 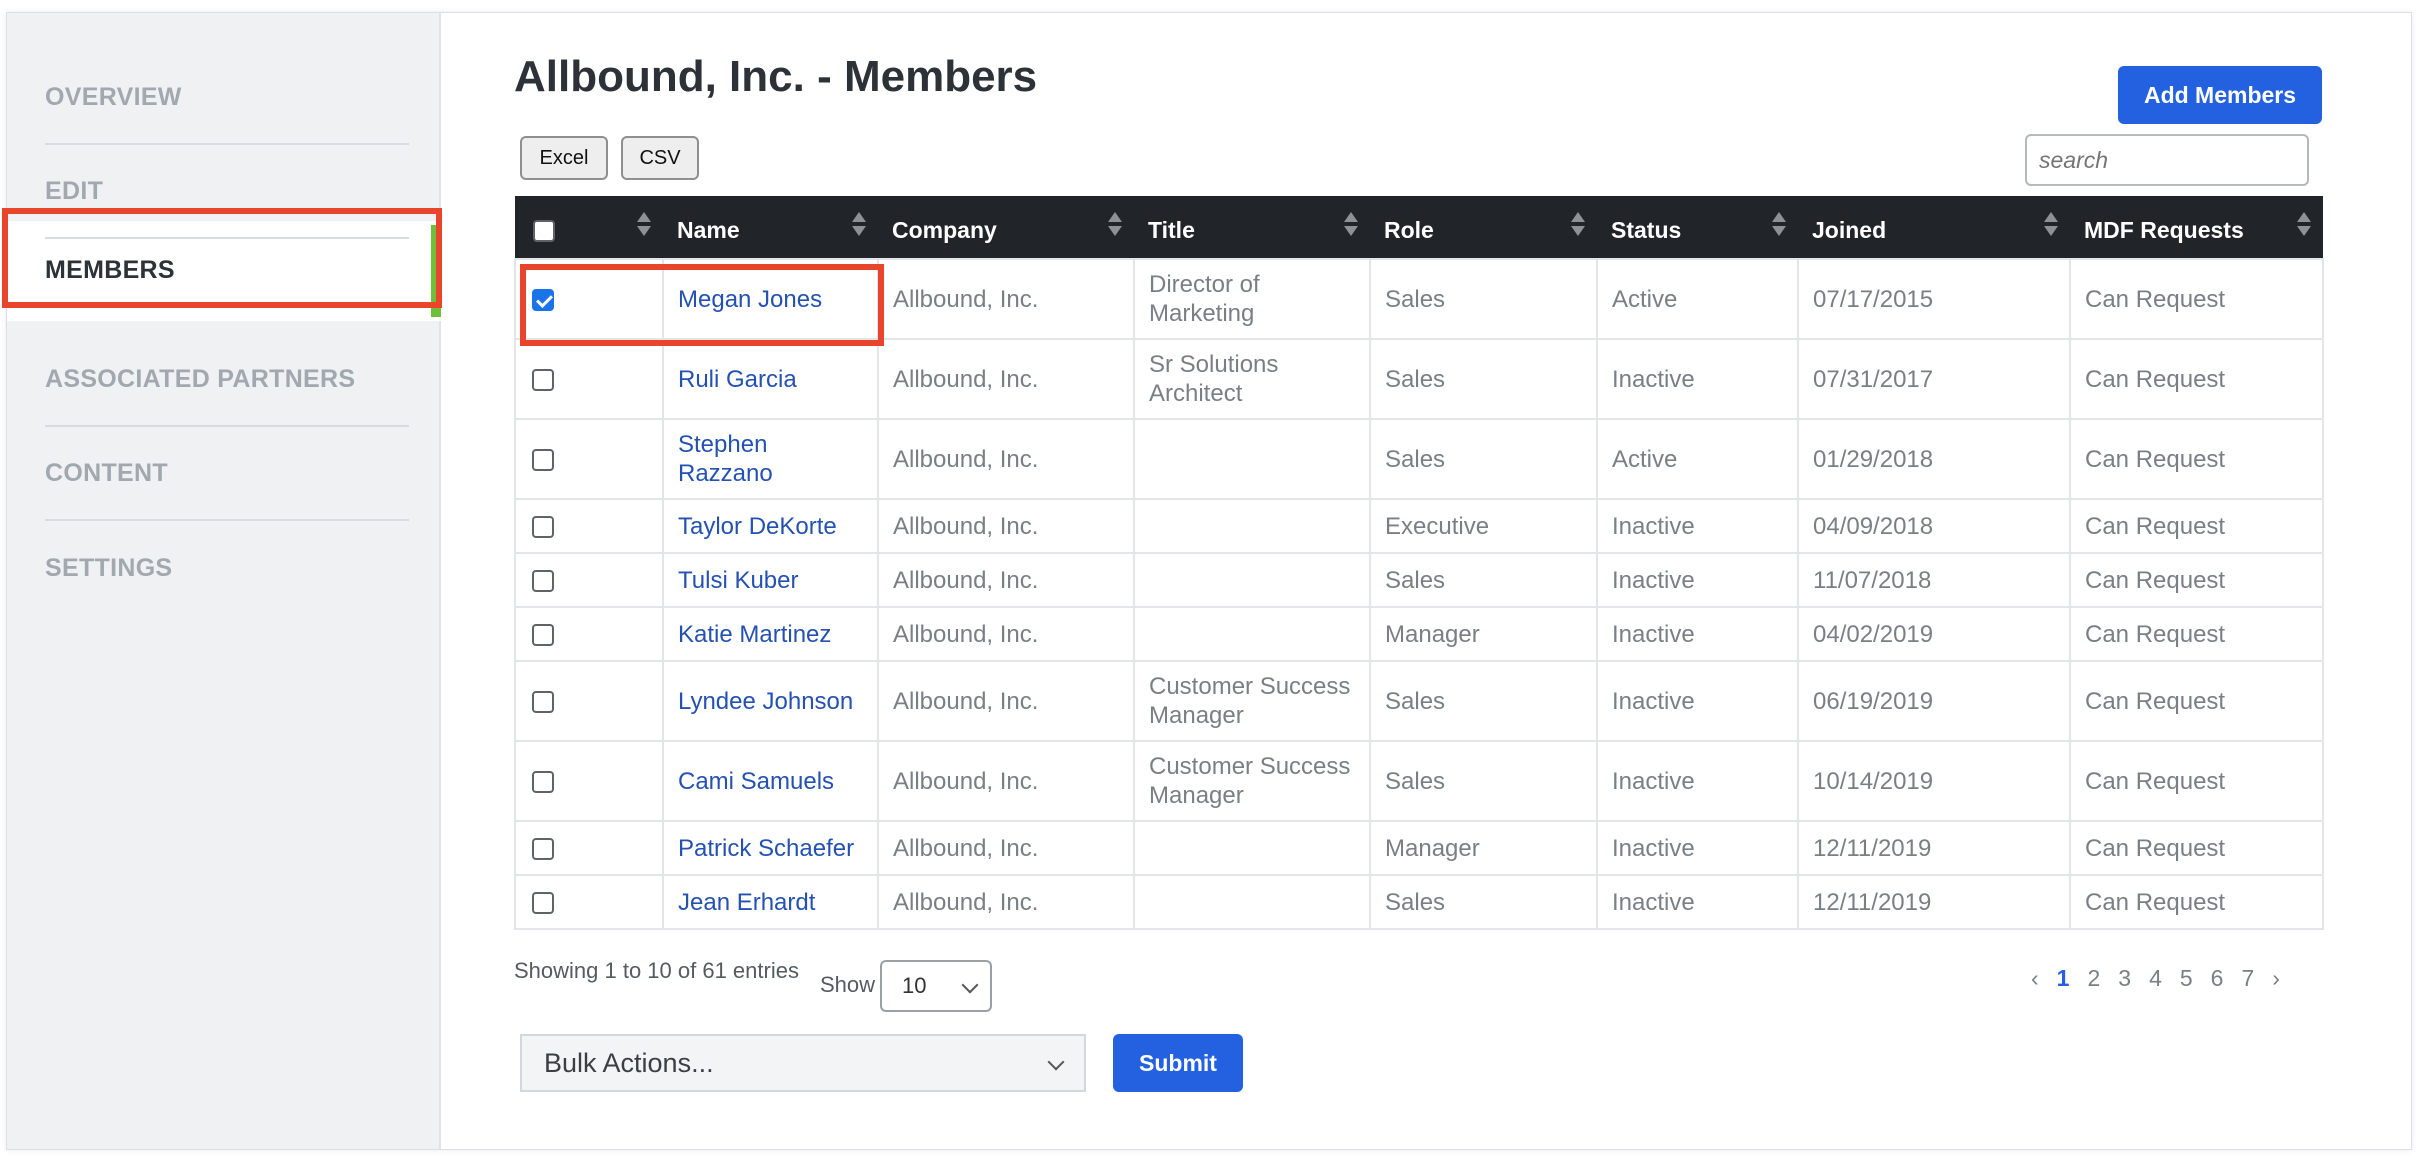 What do you see at coordinates (770, 227) in the screenshot?
I see `column-header-name: Name` at bounding box center [770, 227].